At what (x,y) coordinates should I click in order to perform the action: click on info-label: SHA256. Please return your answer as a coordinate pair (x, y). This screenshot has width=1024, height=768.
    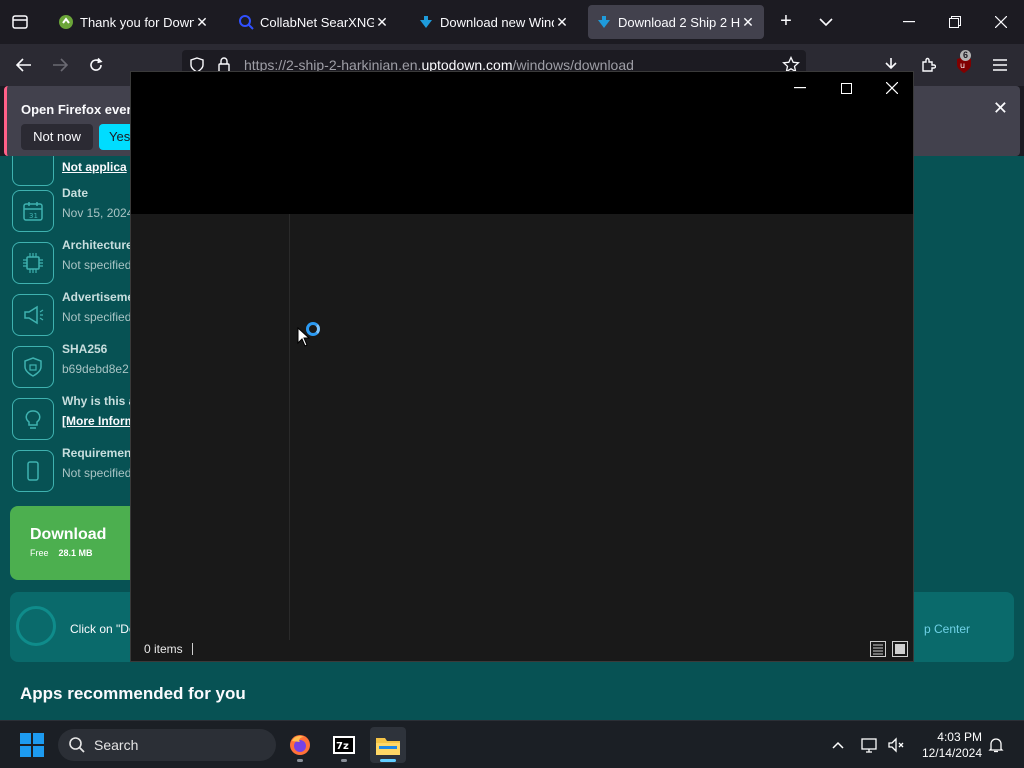
    Looking at the image, I should click on (85, 349).